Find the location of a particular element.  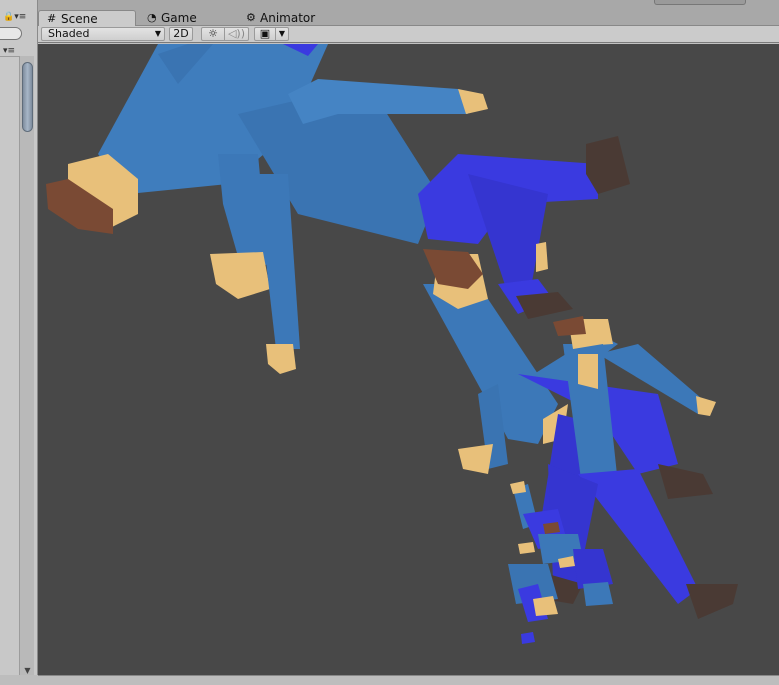

search-input is located at coordinates (11, 33).